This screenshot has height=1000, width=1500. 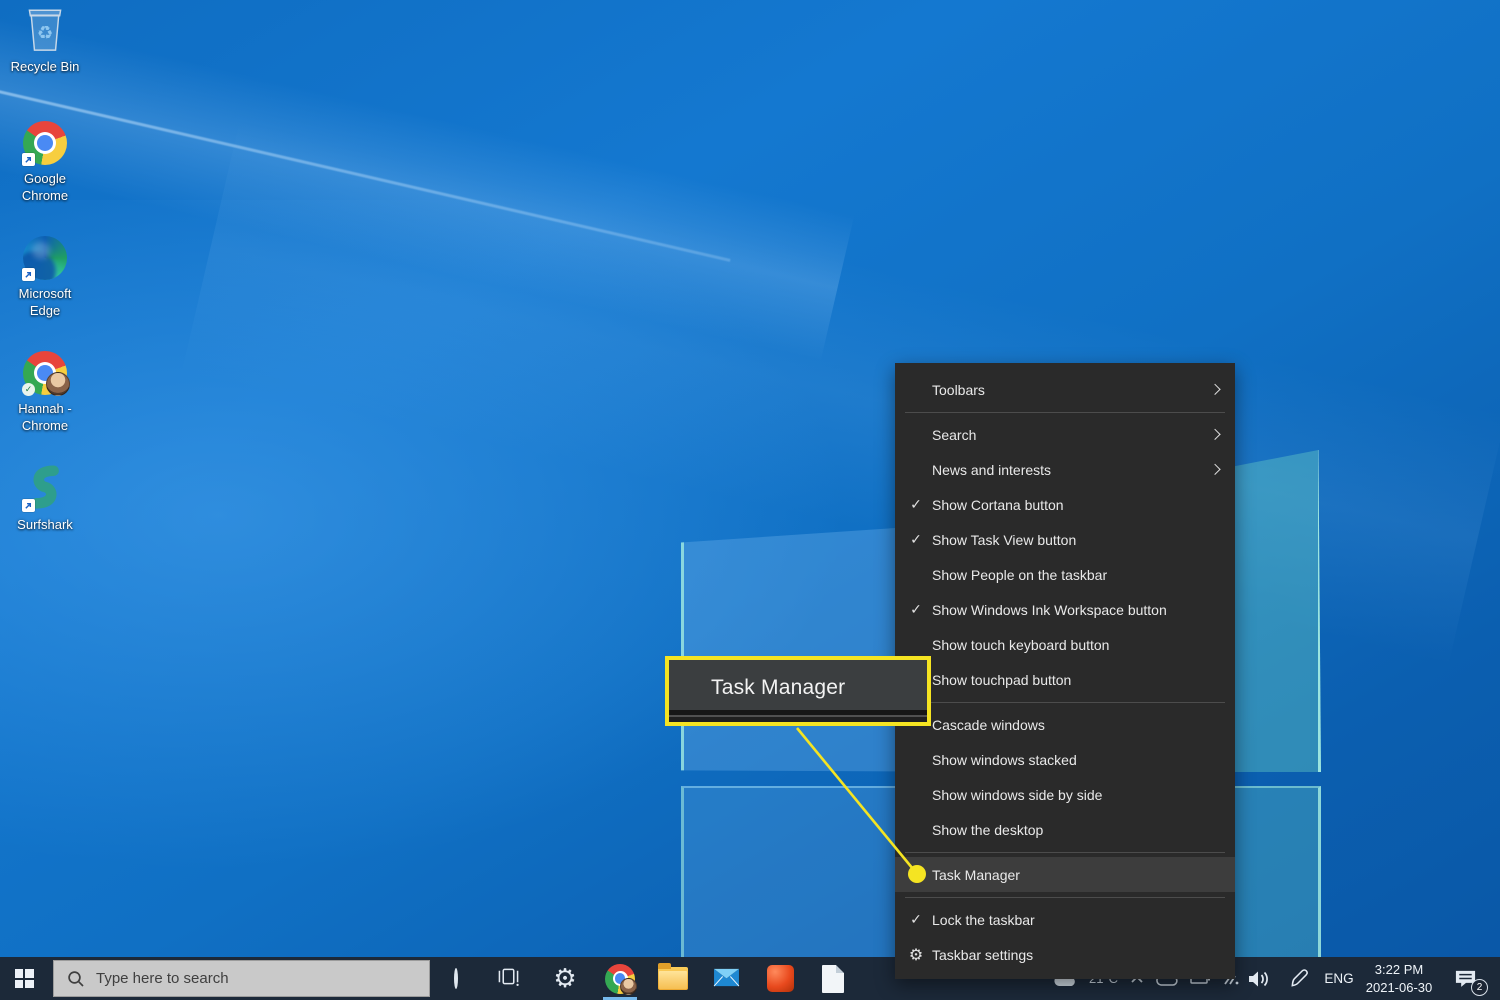 What do you see at coordinates (1465, 978) in the screenshot?
I see `action-center-button: 2` at bounding box center [1465, 978].